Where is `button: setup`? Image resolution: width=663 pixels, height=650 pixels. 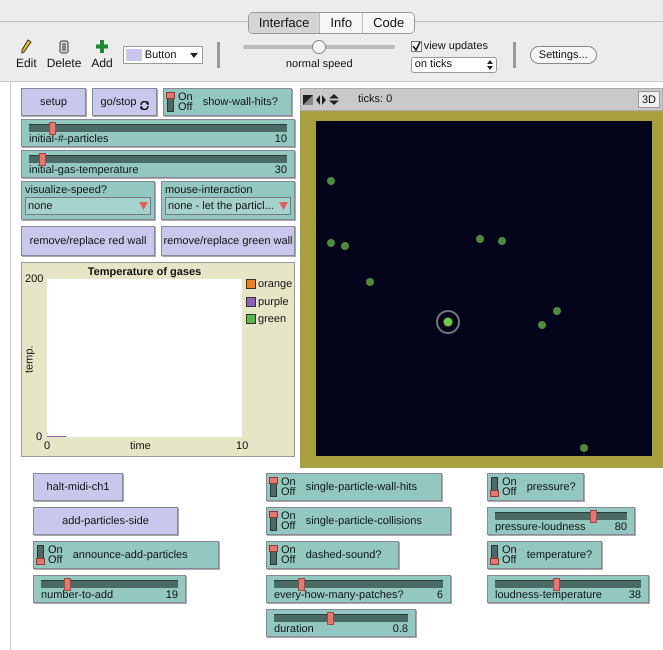
button: setup is located at coordinates (53, 102).